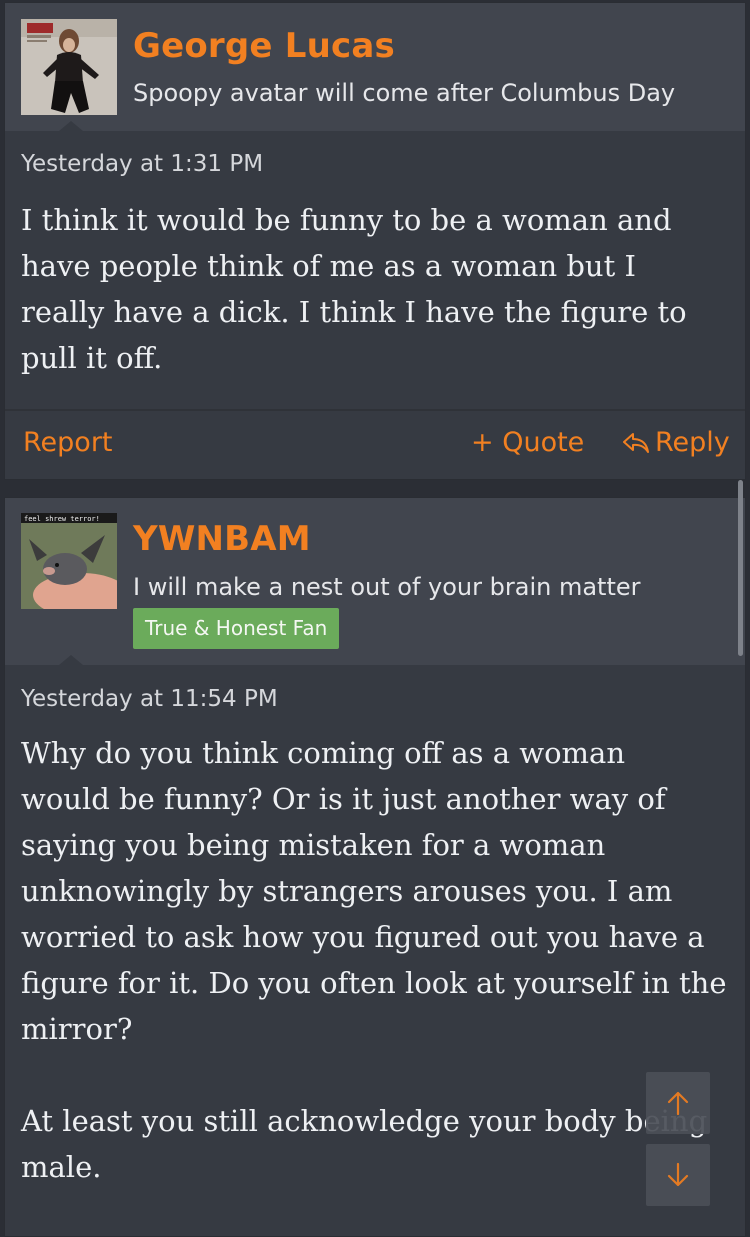 This screenshot has width=750, height=1237. Describe the element at coordinates (377, 1075) in the screenshot. I see `message-line` at that location.